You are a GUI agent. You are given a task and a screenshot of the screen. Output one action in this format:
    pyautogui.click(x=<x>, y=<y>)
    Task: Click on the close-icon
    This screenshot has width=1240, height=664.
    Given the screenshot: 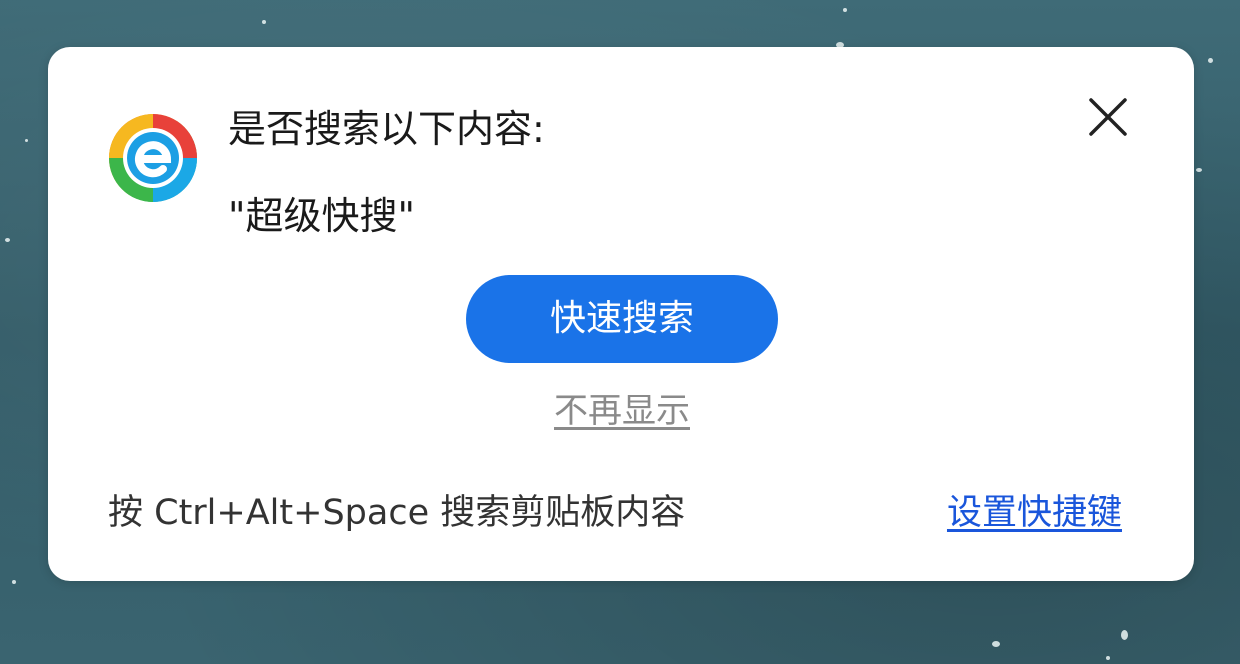 What is the action you would take?
    pyautogui.click(x=1108, y=117)
    